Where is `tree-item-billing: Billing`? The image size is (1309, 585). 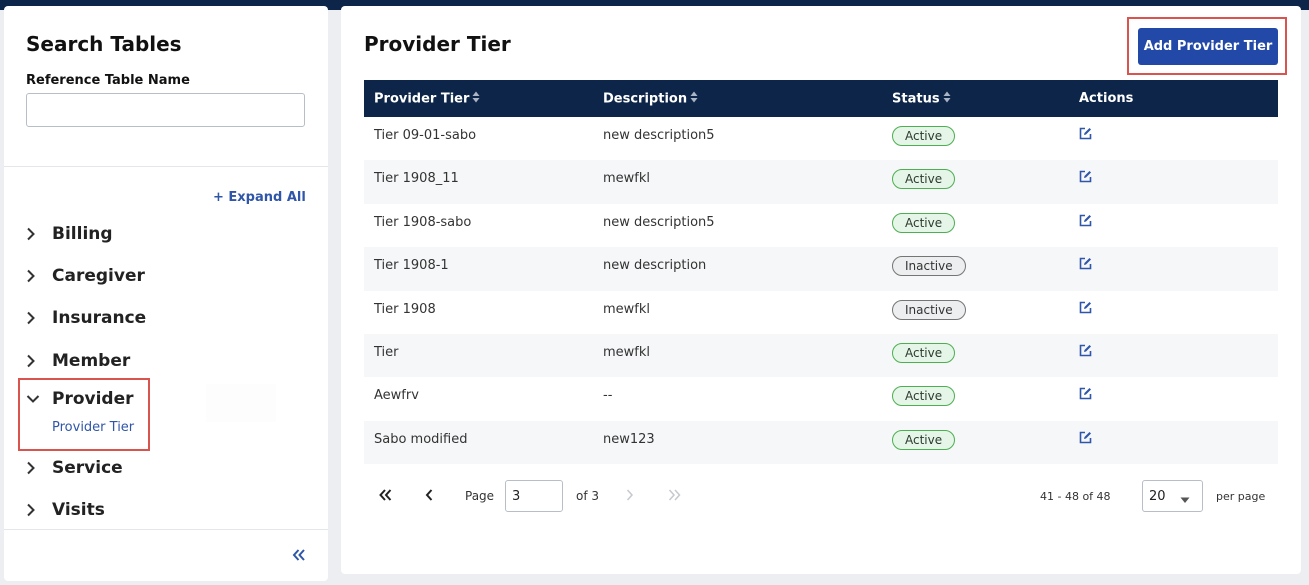 tree-item-billing: Billing is located at coordinates (69, 234).